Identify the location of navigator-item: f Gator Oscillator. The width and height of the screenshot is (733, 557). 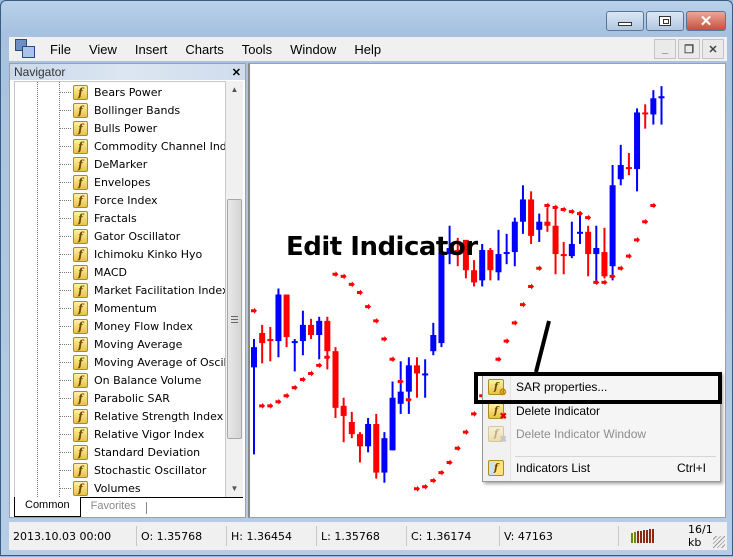
(119, 236).